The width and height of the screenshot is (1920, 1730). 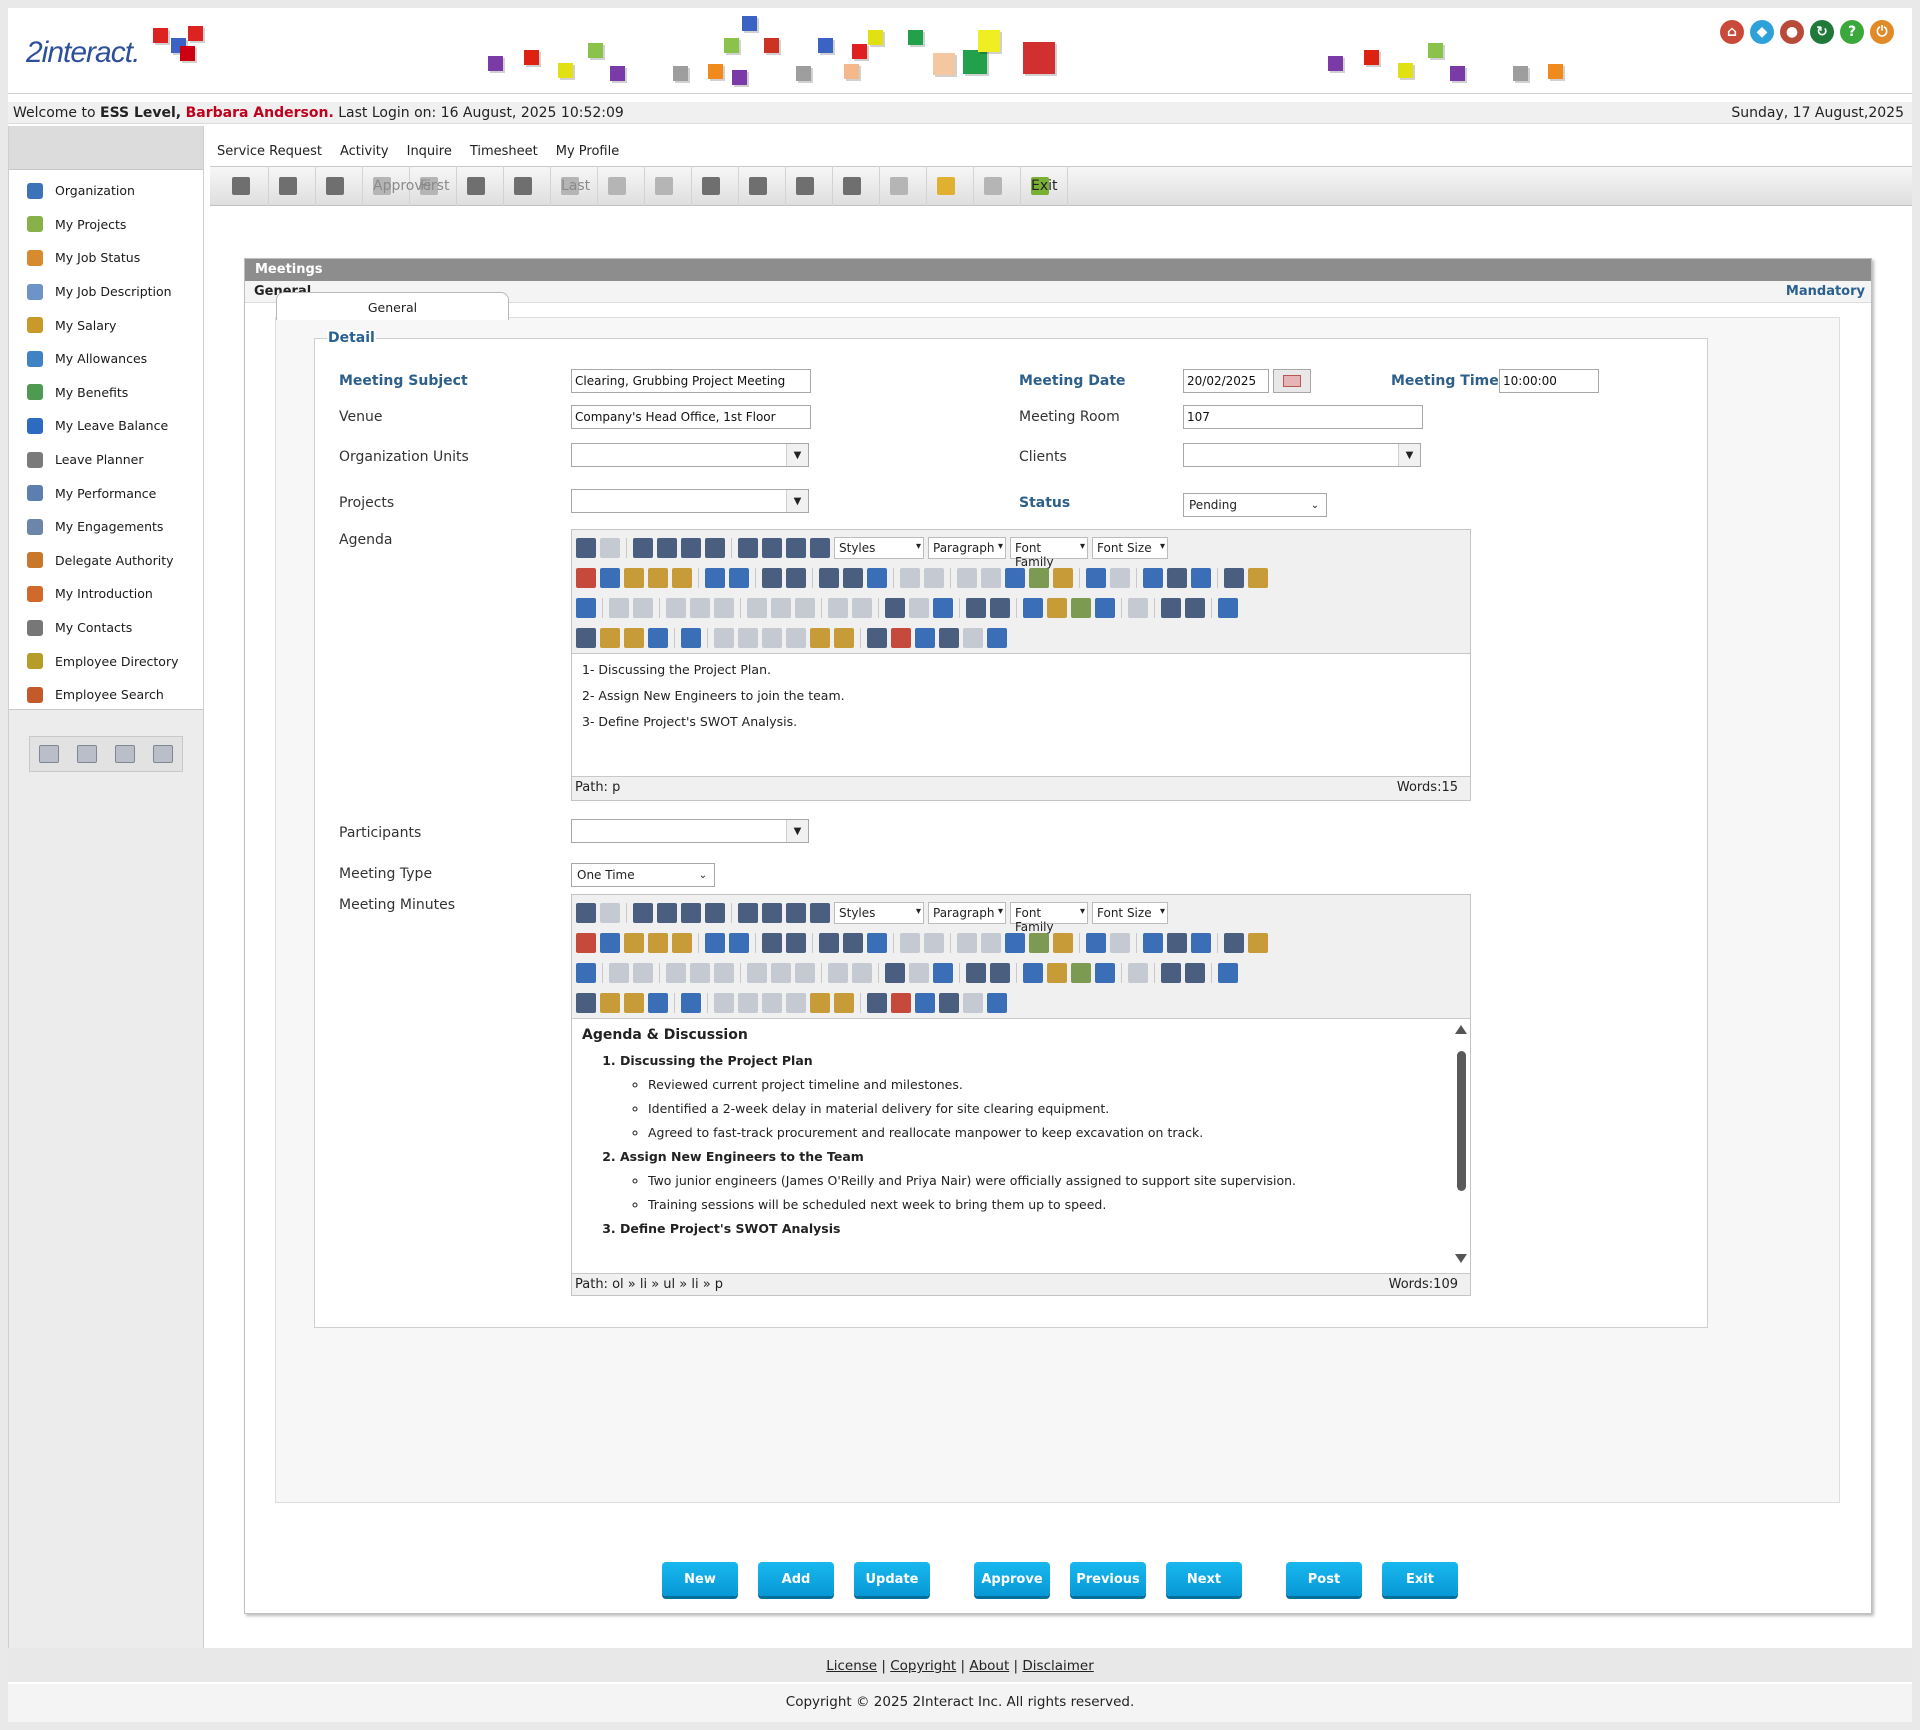 What do you see at coordinates (1732, 32) in the screenshot?
I see `home-icon: ⌂` at bounding box center [1732, 32].